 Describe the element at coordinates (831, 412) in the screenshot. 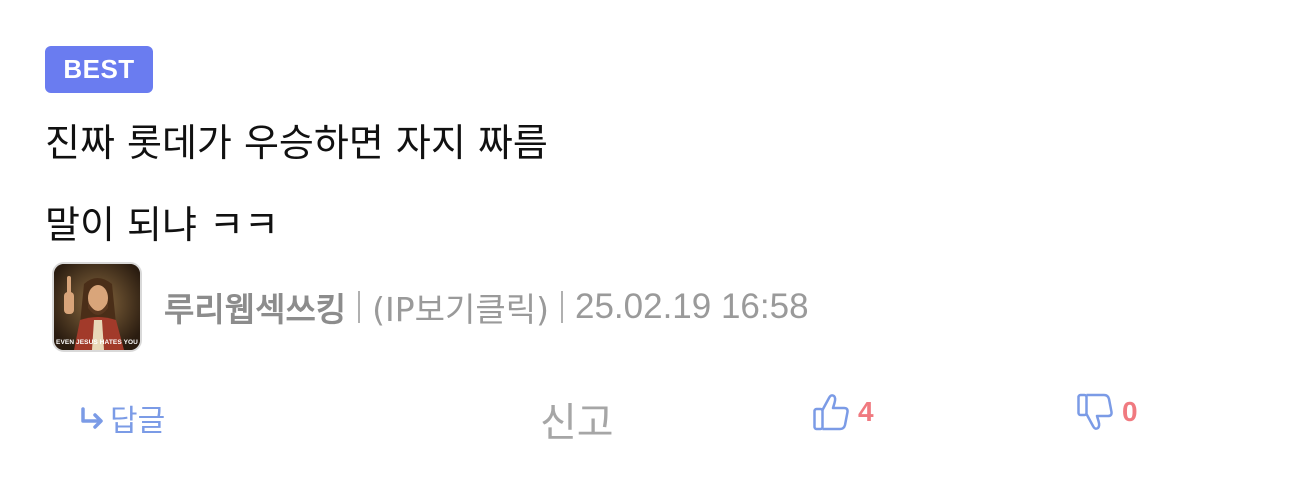

I see `thumbs-up-icon` at that location.